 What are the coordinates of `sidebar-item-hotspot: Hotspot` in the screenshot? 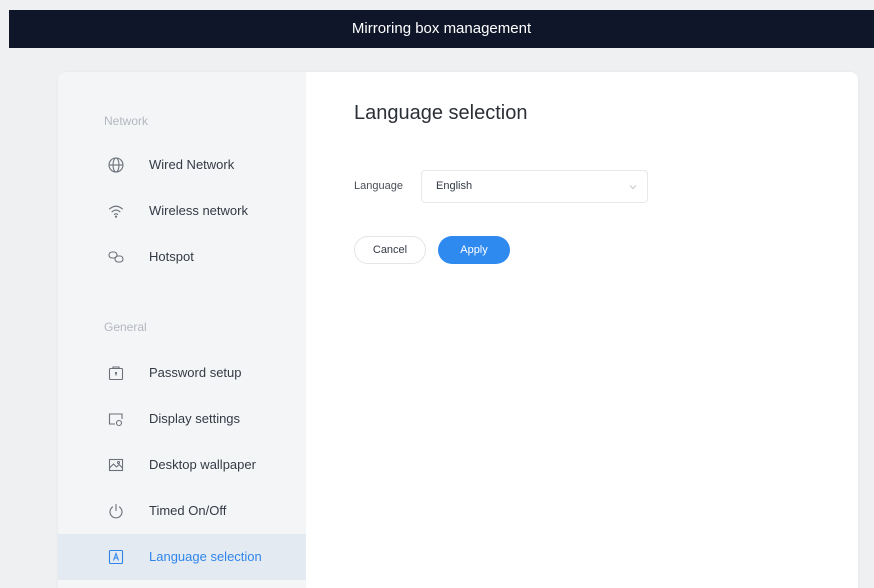 It's located at (182, 257).